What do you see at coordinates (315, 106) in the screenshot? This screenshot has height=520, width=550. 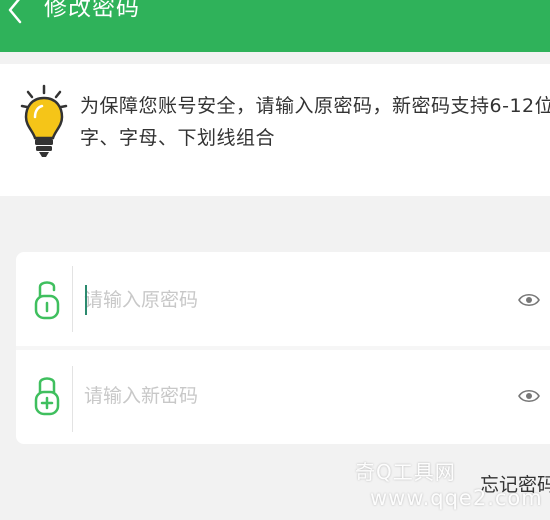 I see `notice-line-1: 为保障您账号安全，请输入原密码，新密码支持6-12位数` at bounding box center [315, 106].